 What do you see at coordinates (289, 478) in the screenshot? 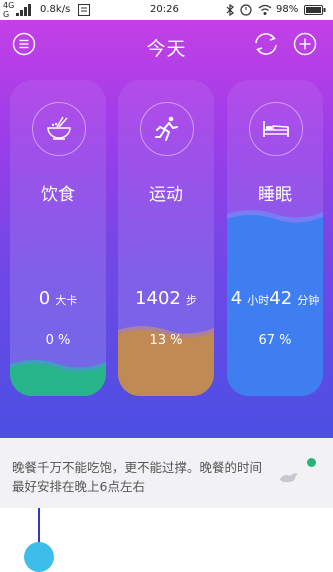
I see `bird-icon` at bounding box center [289, 478].